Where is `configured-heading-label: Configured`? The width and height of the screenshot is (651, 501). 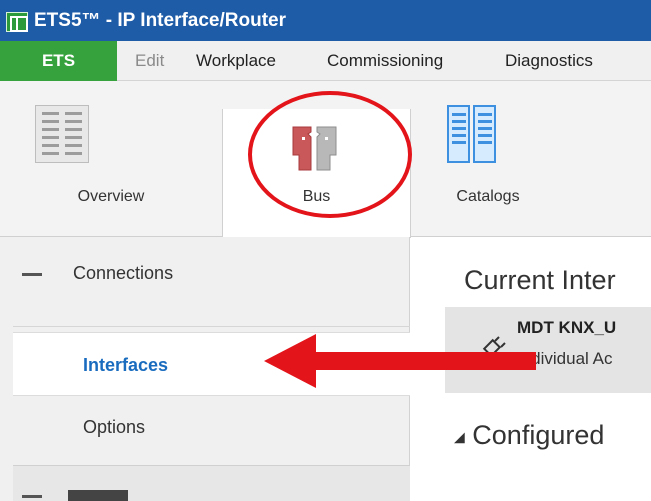 configured-heading-label: Configured is located at coordinates (538, 435).